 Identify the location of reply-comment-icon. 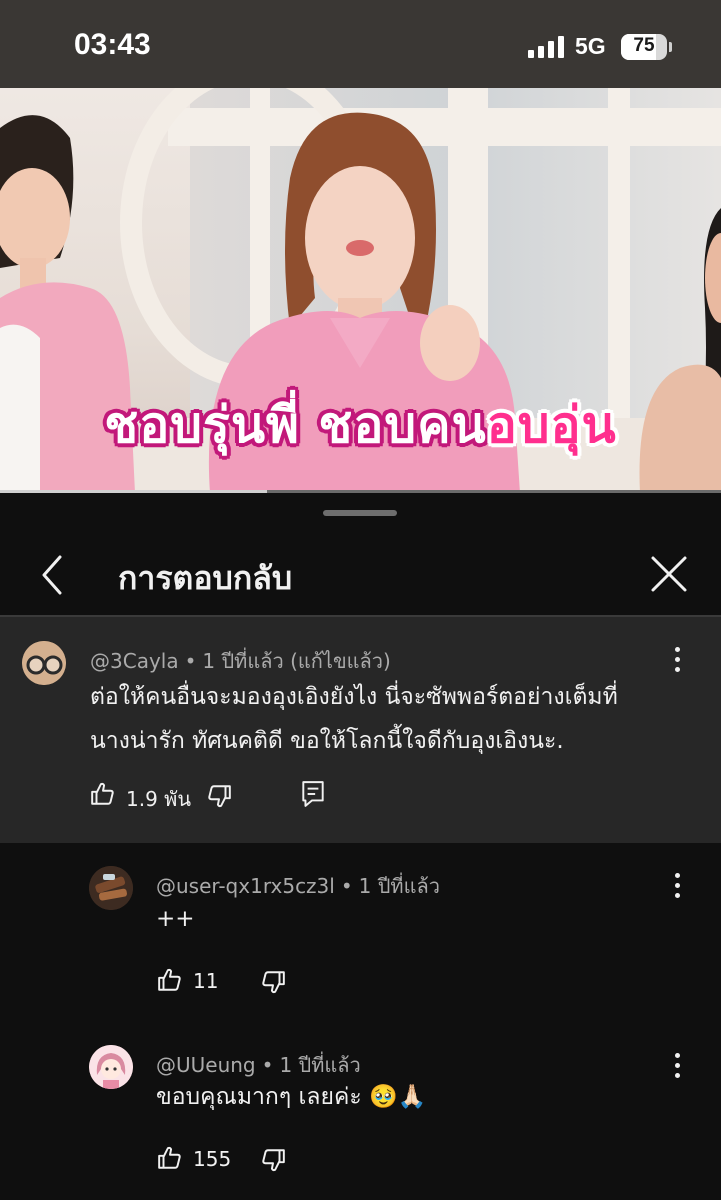
(313, 794).